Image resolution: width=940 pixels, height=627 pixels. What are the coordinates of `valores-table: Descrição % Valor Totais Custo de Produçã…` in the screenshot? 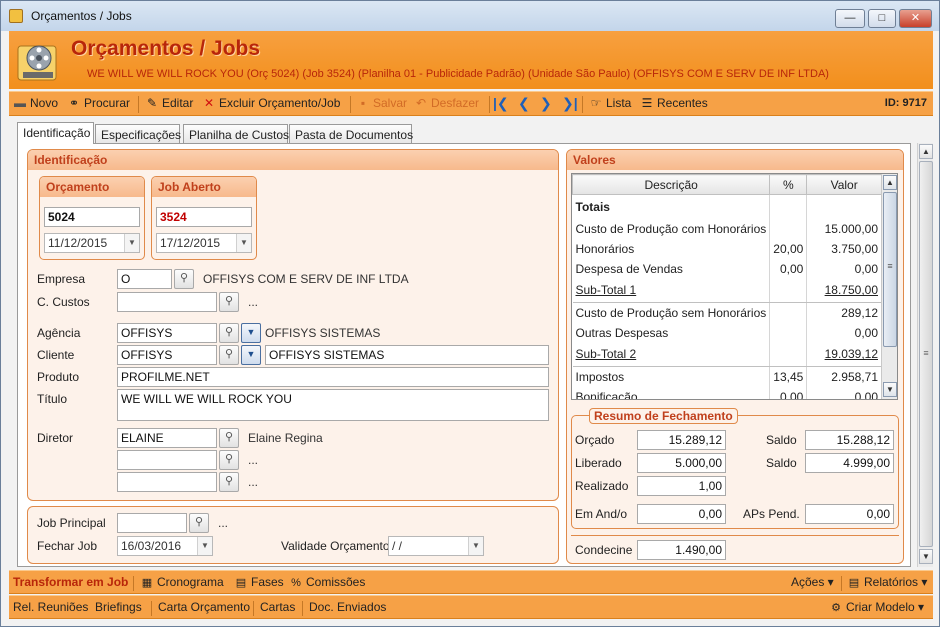 It's located at (734, 286).